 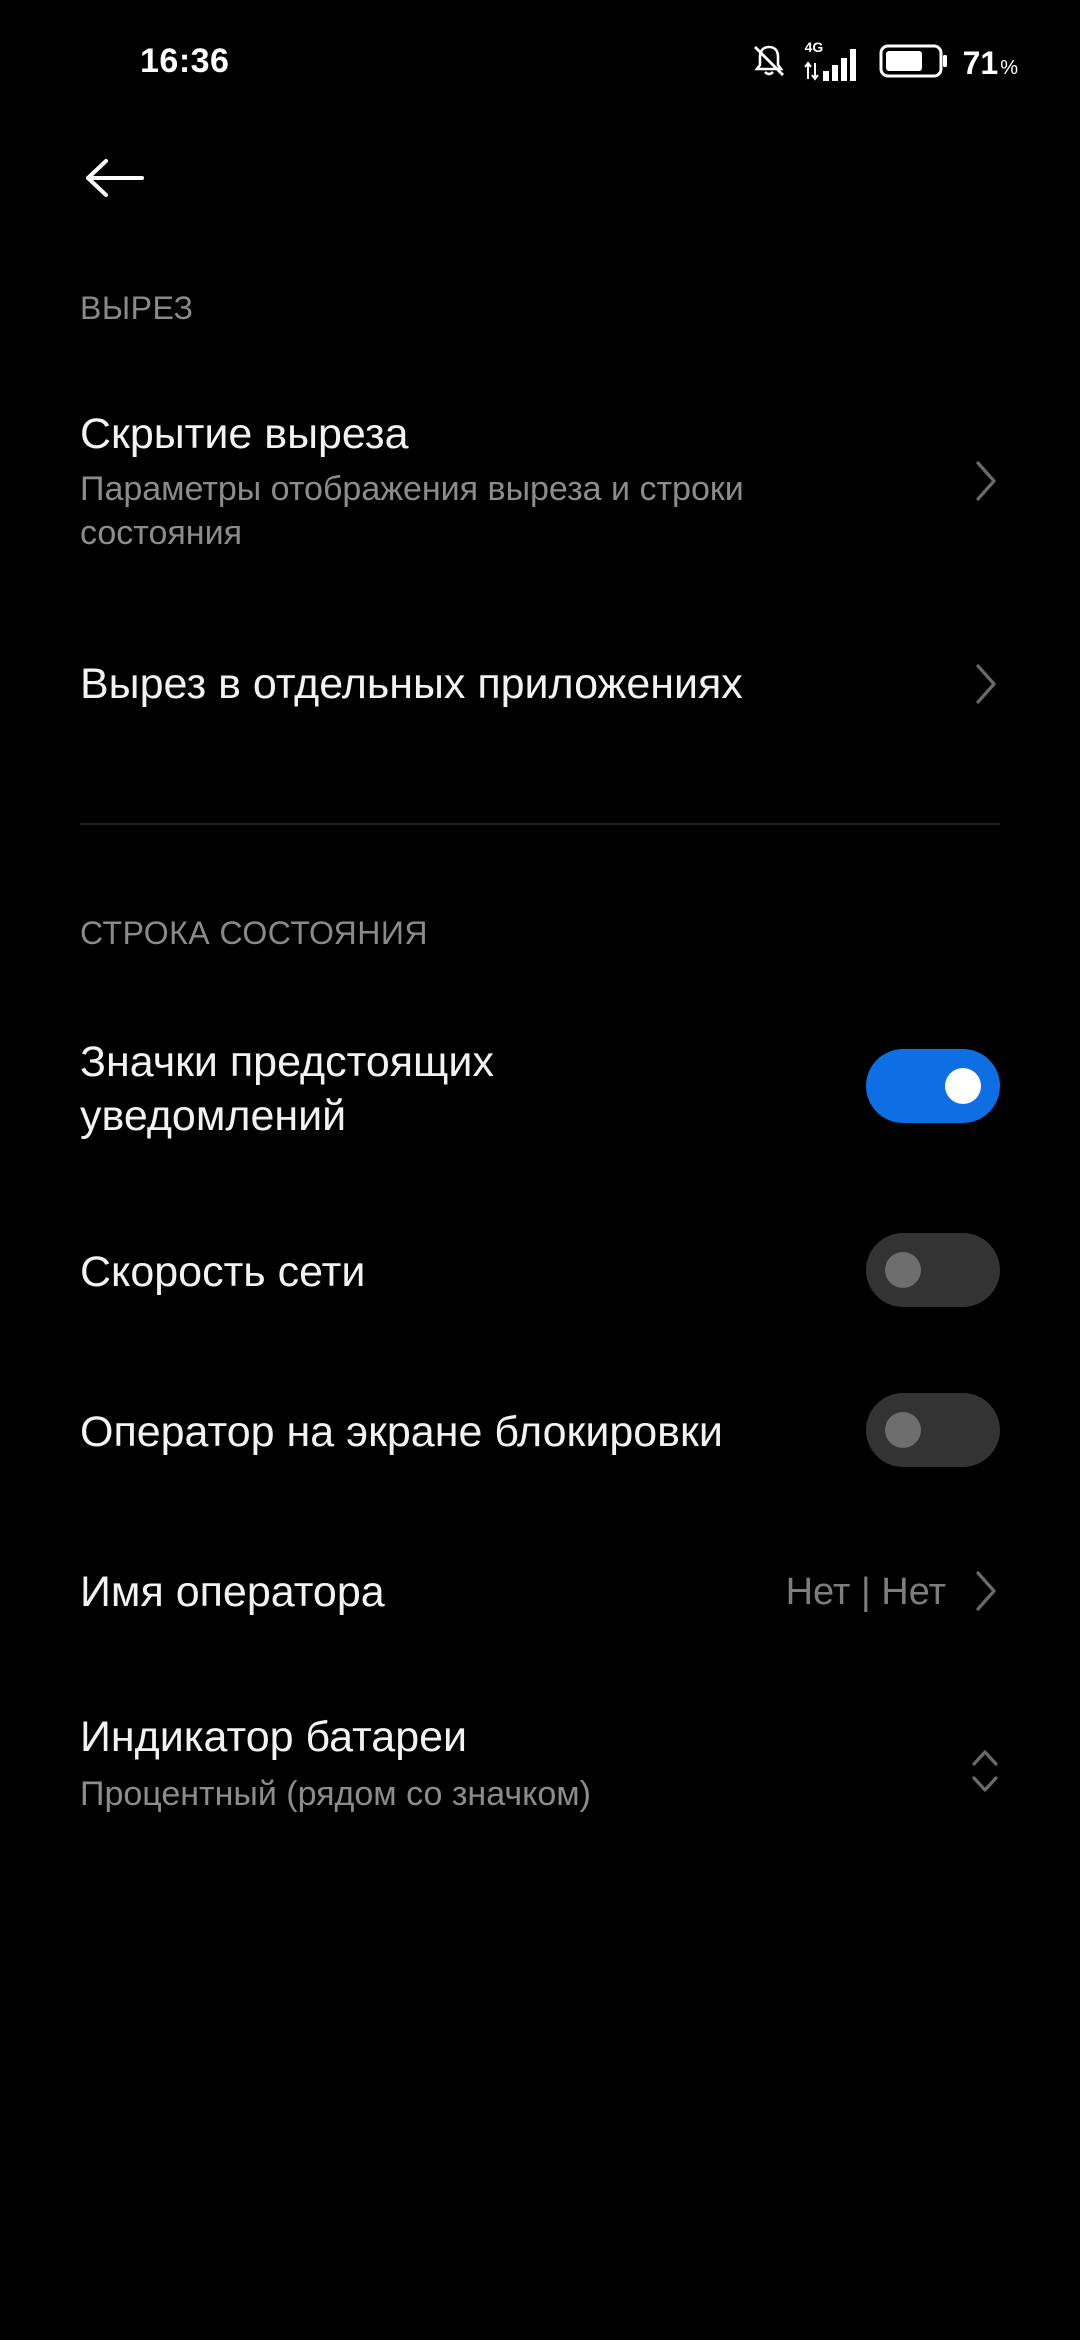 What do you see at coordinates (244, 434) in the screenshot?
I see `hide-cutout-title: Скрытие выреза` at bounding box center [244, 434].